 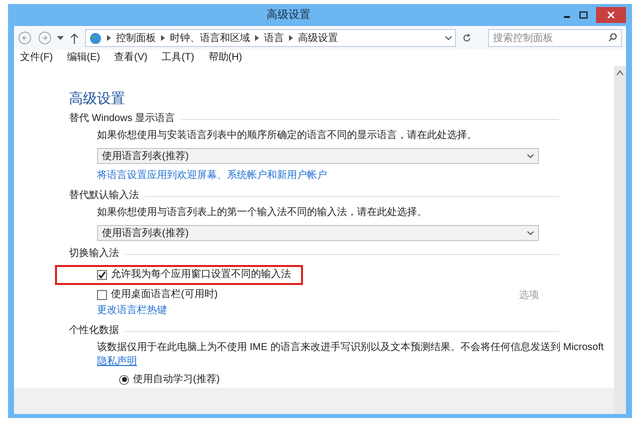 I want to click on checkbox-label: 使用桌面语言栏(可用时), so click(x=164, y=295).